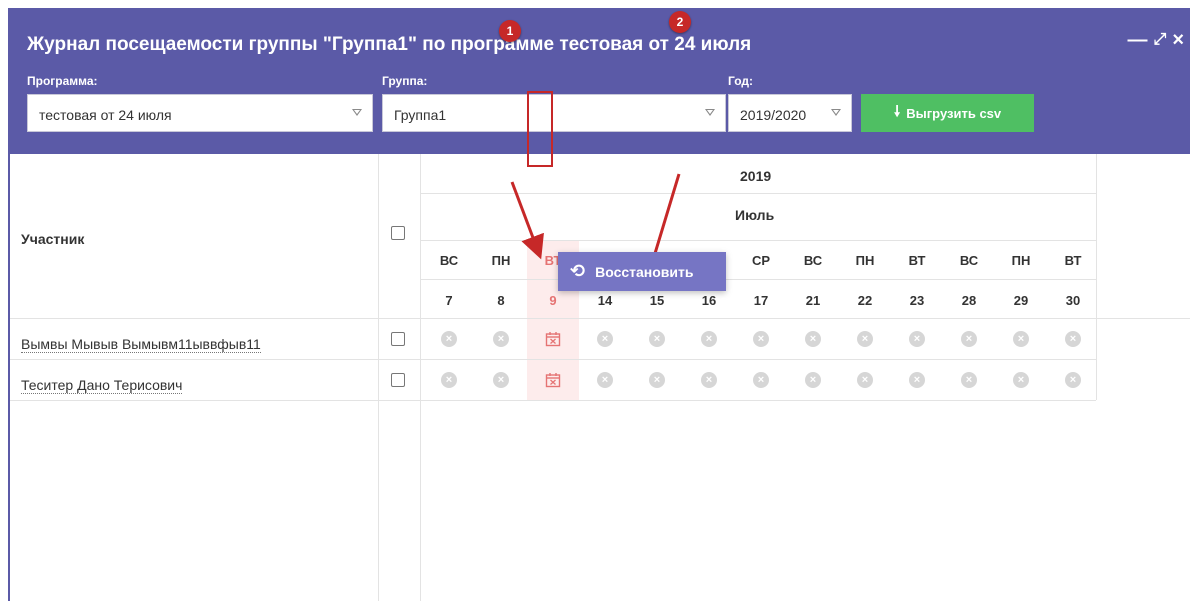 The width and height of the screenshot is (1190, 601). I want to click on year-label: Год:, so click(740, 81).